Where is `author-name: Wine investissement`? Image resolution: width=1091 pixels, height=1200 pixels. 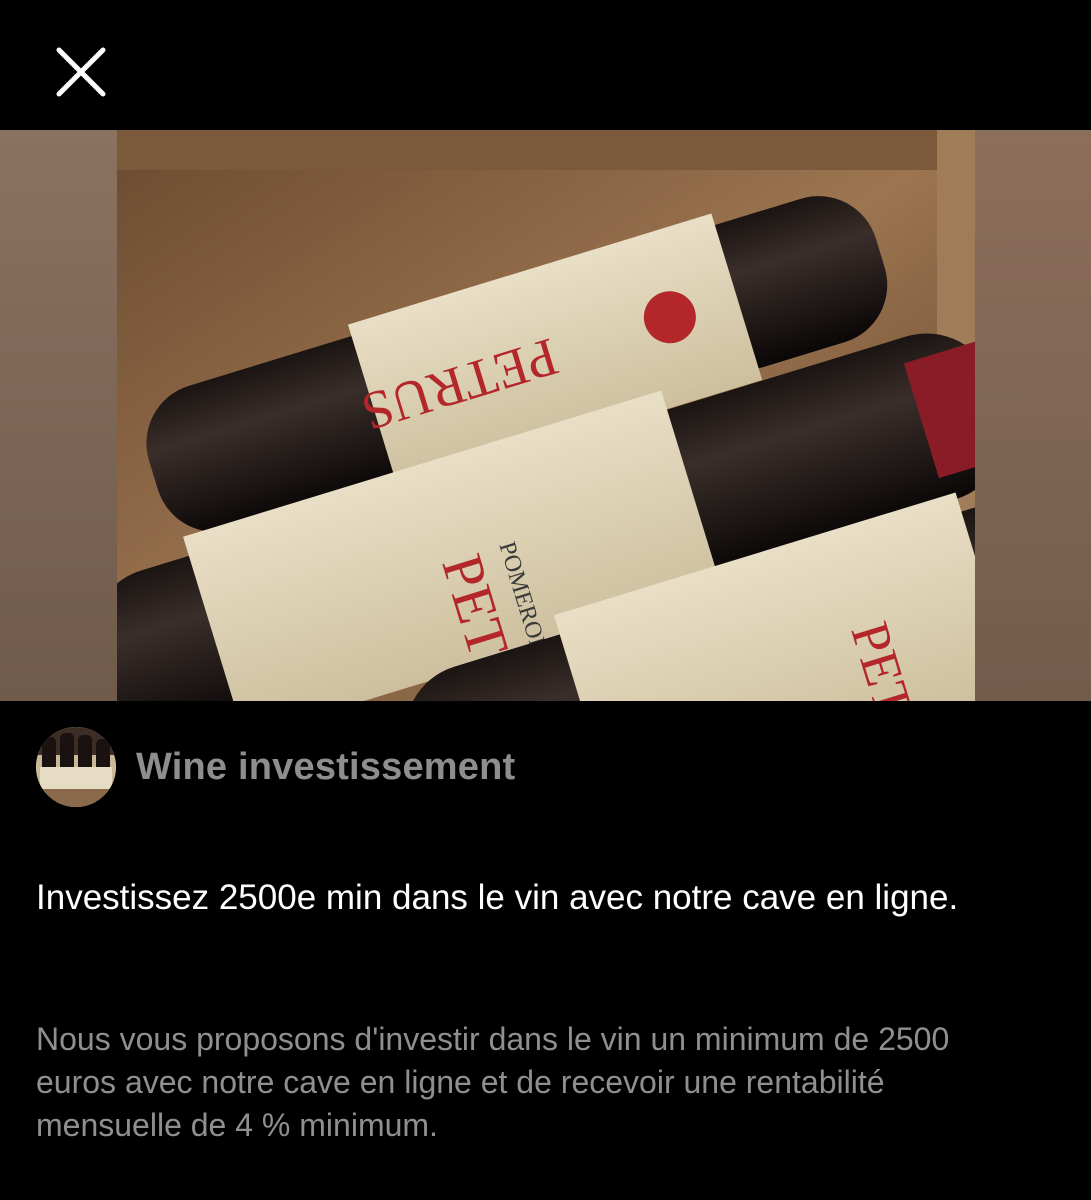
author-name: Wine investissement is located at coordinates (325, 767).